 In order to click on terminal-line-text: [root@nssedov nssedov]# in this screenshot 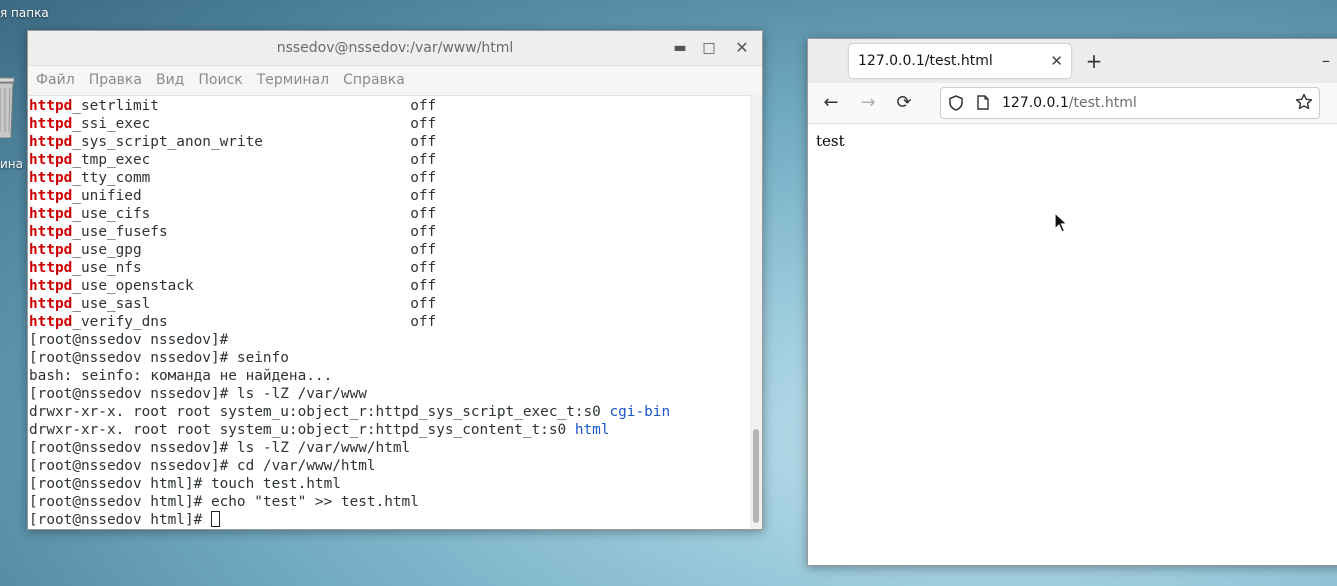, I will do `click(129, 340)`.